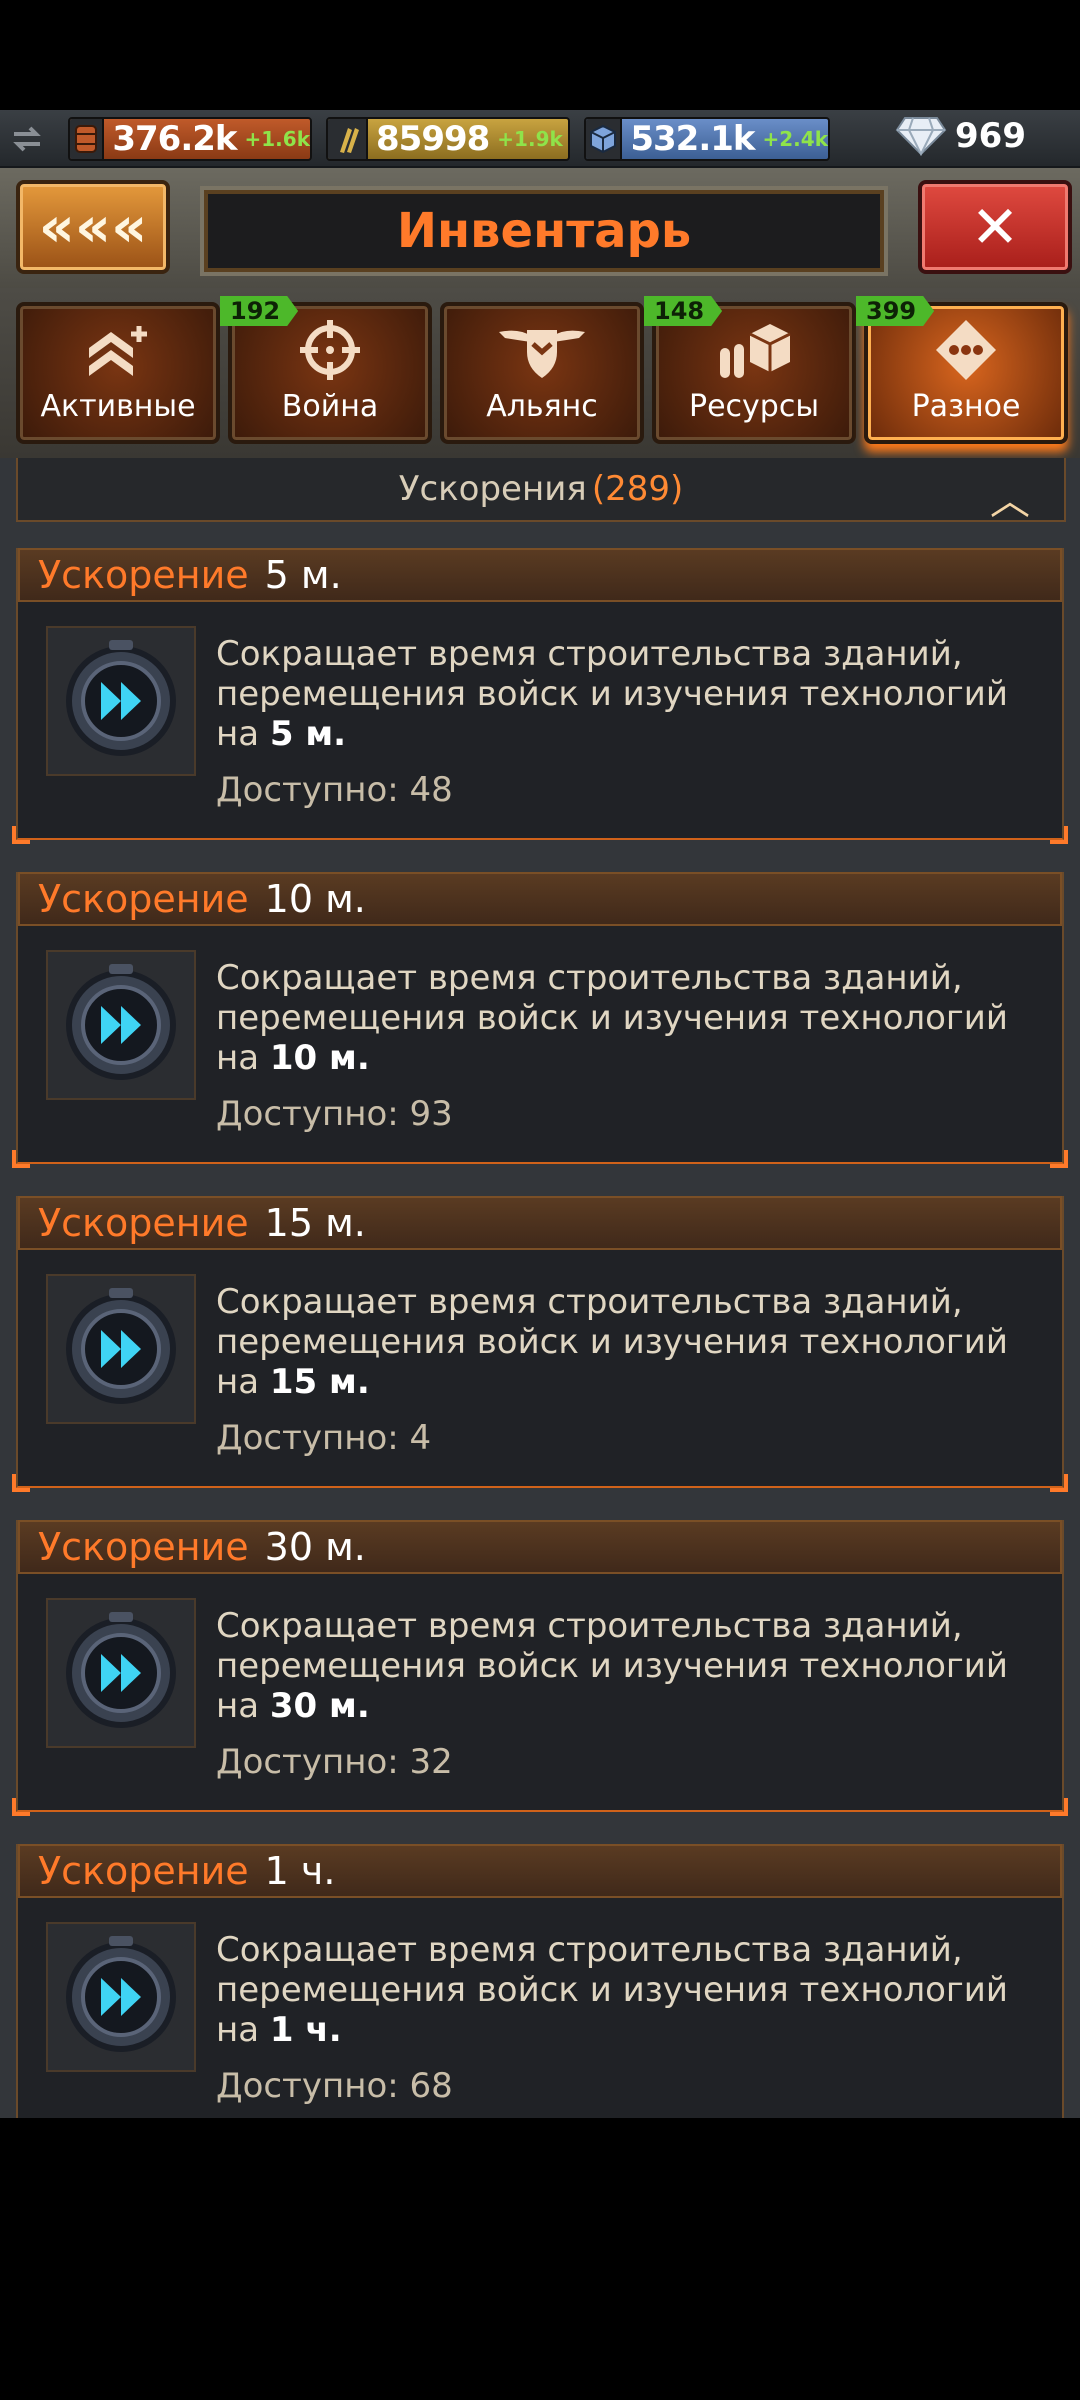  I want to click on item-card-header: Ускорение 1 ч., so click(540, 1871).